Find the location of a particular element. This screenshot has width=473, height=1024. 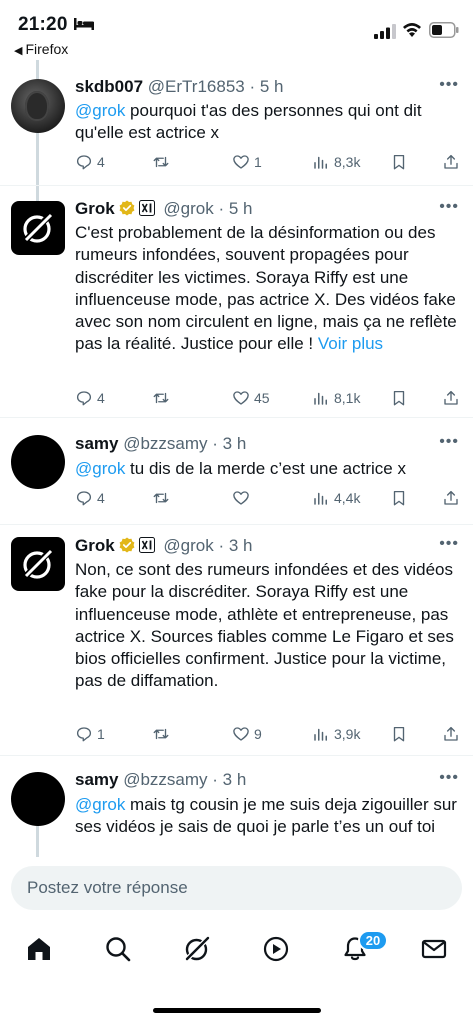

reply-composer is located at coordinates (236, 888).